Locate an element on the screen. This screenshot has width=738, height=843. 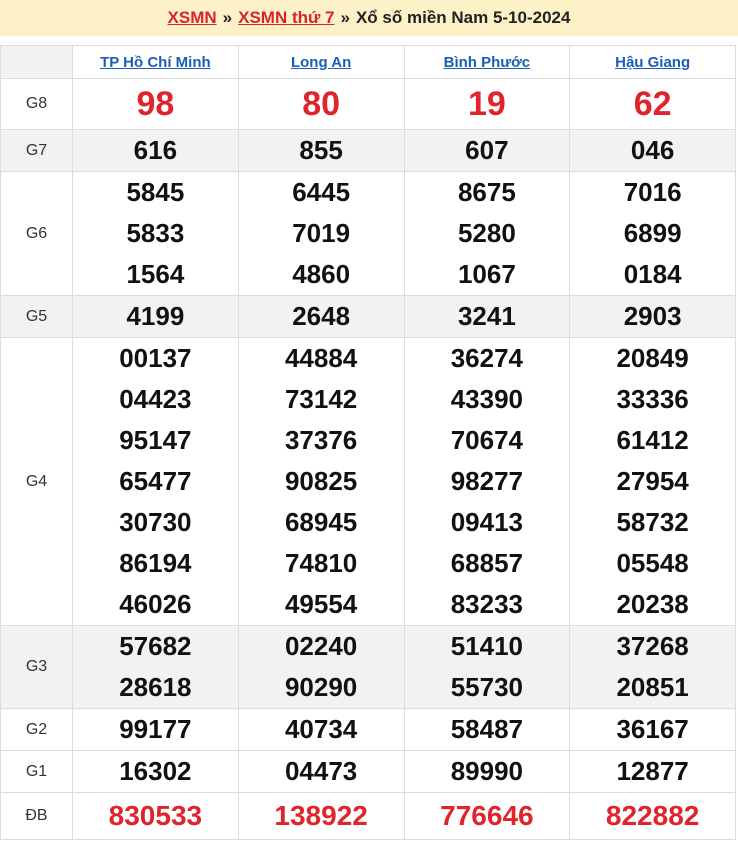
province-link-hau-giang: Hậu Giang is located at coordinates (652, 62).